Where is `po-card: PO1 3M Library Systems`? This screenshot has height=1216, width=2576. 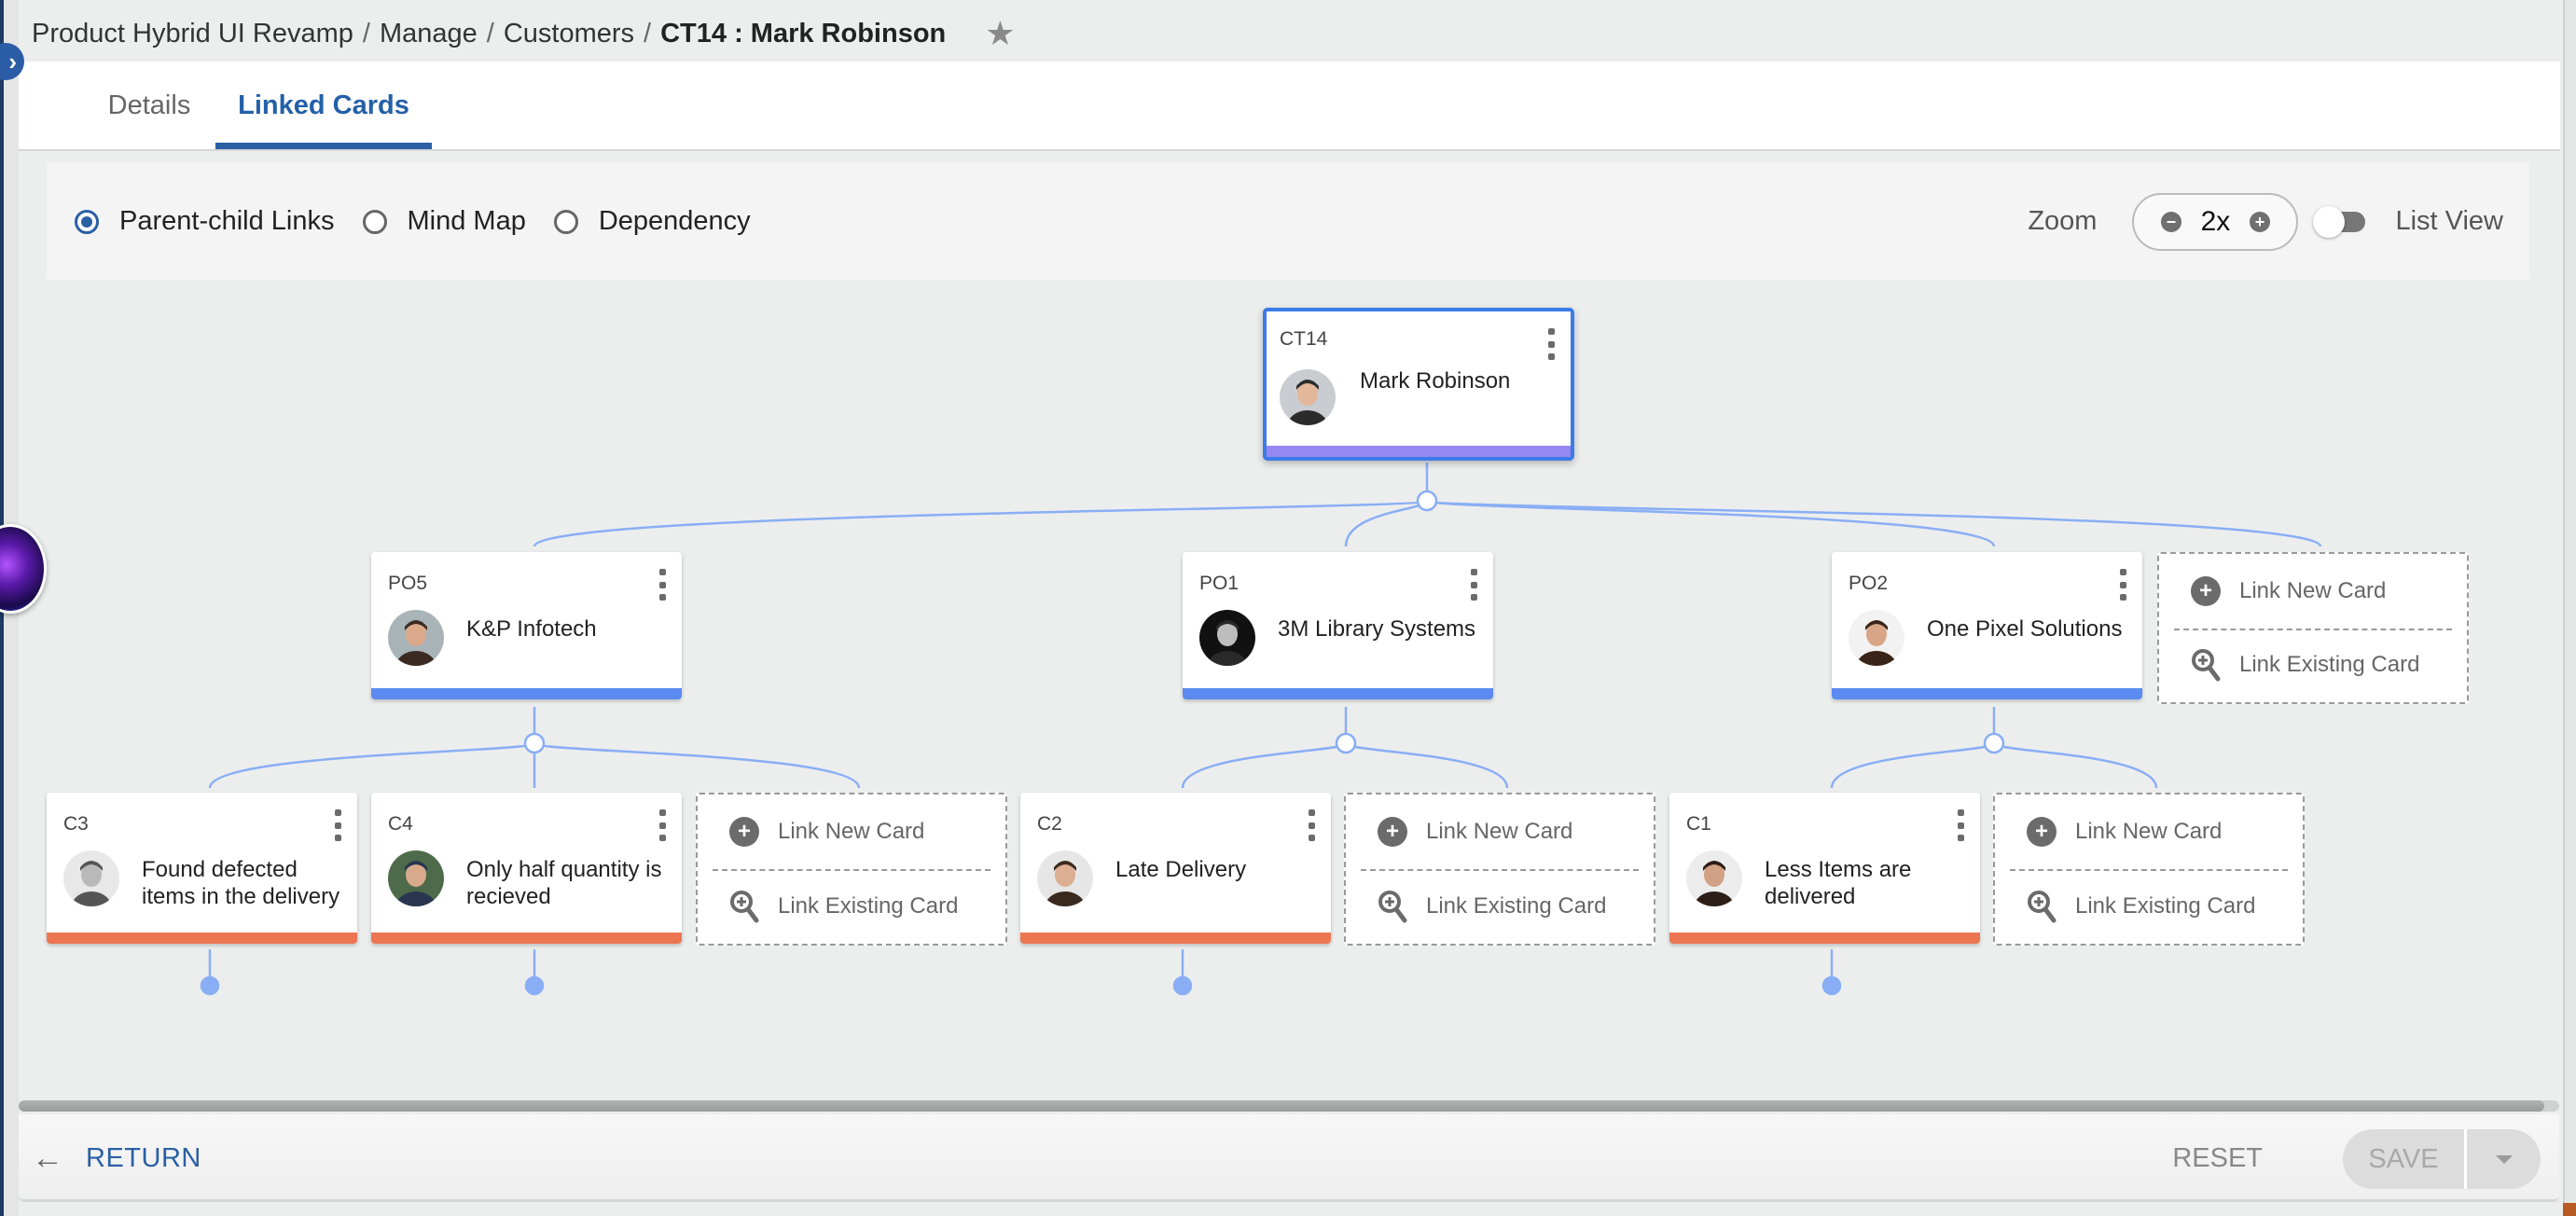 po-card: PO1 3M Library Systems is located at coordinates (1338, 625).